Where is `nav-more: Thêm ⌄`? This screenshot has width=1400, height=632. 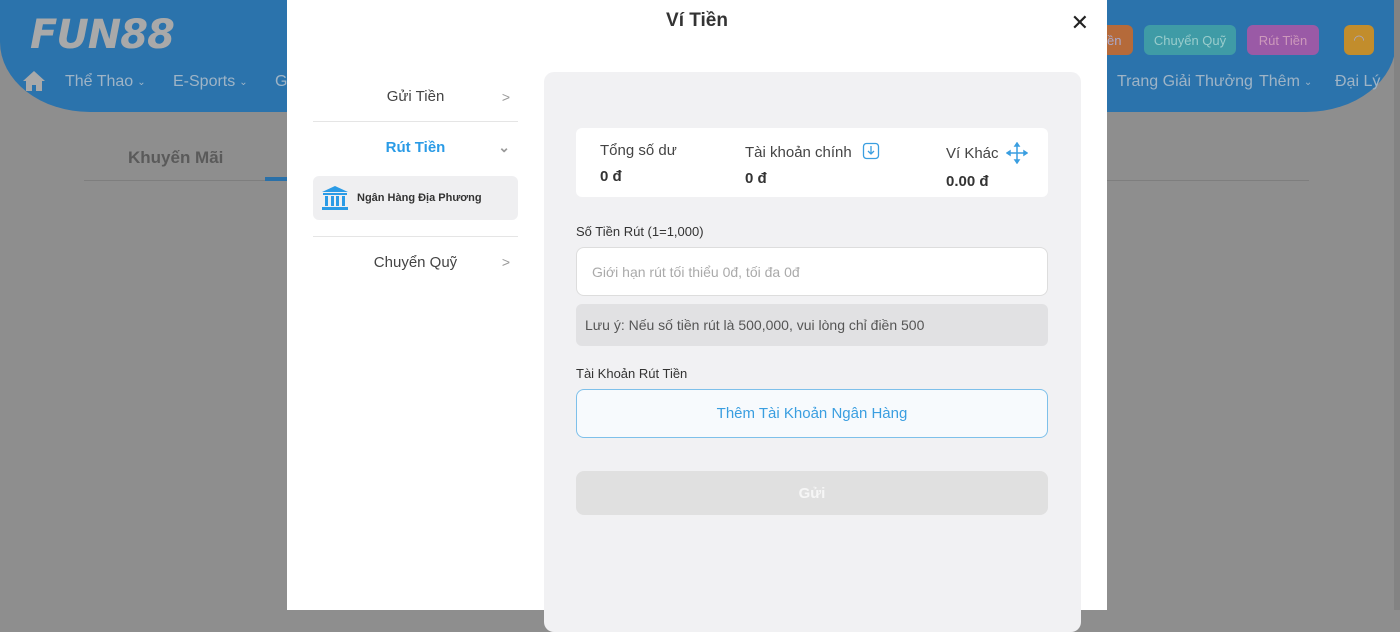
nav-more: Thêm ⌄ is located at coordinates (1285, 82).